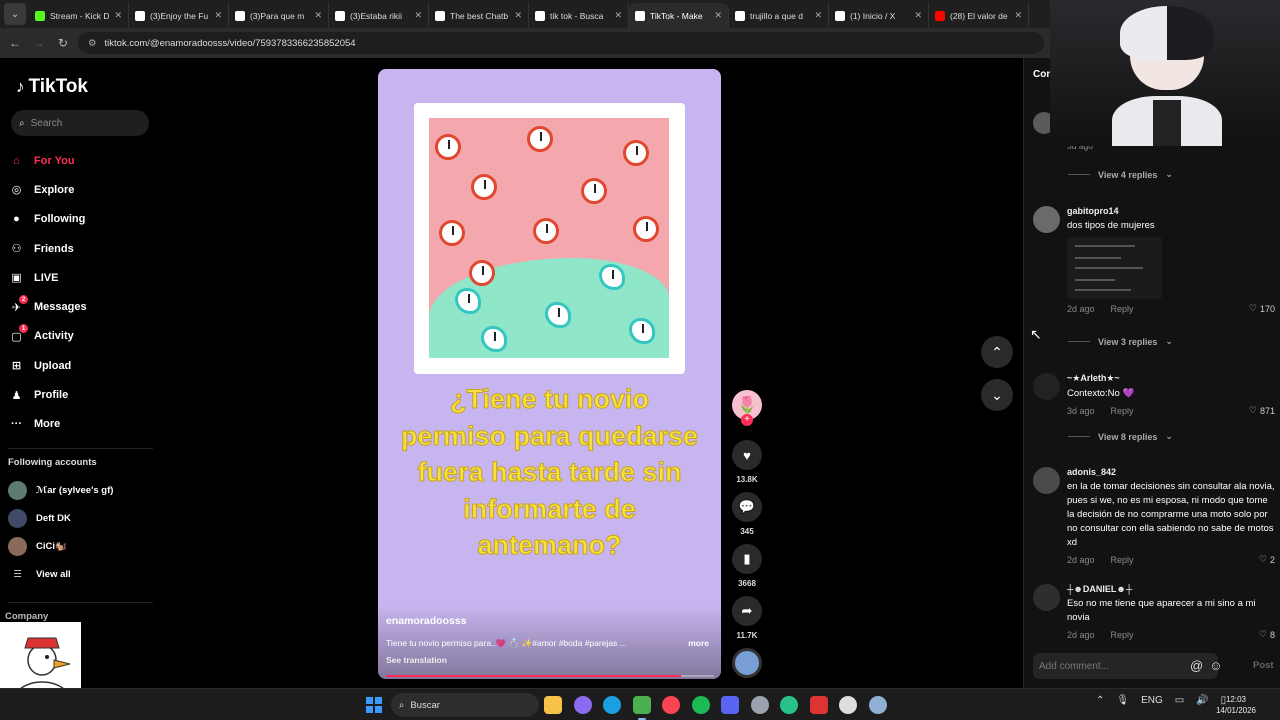  Describe the element at coordinates (80, 518) in the screenshot. I see `following-account-item: Deft DK` at that location.